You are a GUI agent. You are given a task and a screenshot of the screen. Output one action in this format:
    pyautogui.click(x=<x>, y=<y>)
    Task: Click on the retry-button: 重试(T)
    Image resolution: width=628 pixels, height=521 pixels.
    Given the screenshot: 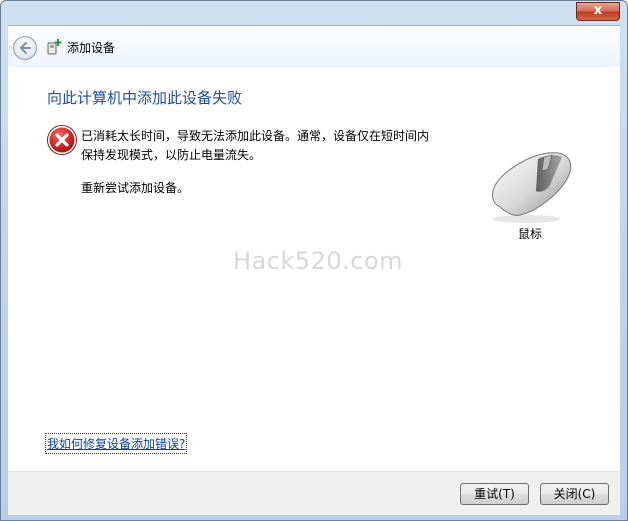 What is the action you would take?
    pyautogui.click(x=494, y=494)
    